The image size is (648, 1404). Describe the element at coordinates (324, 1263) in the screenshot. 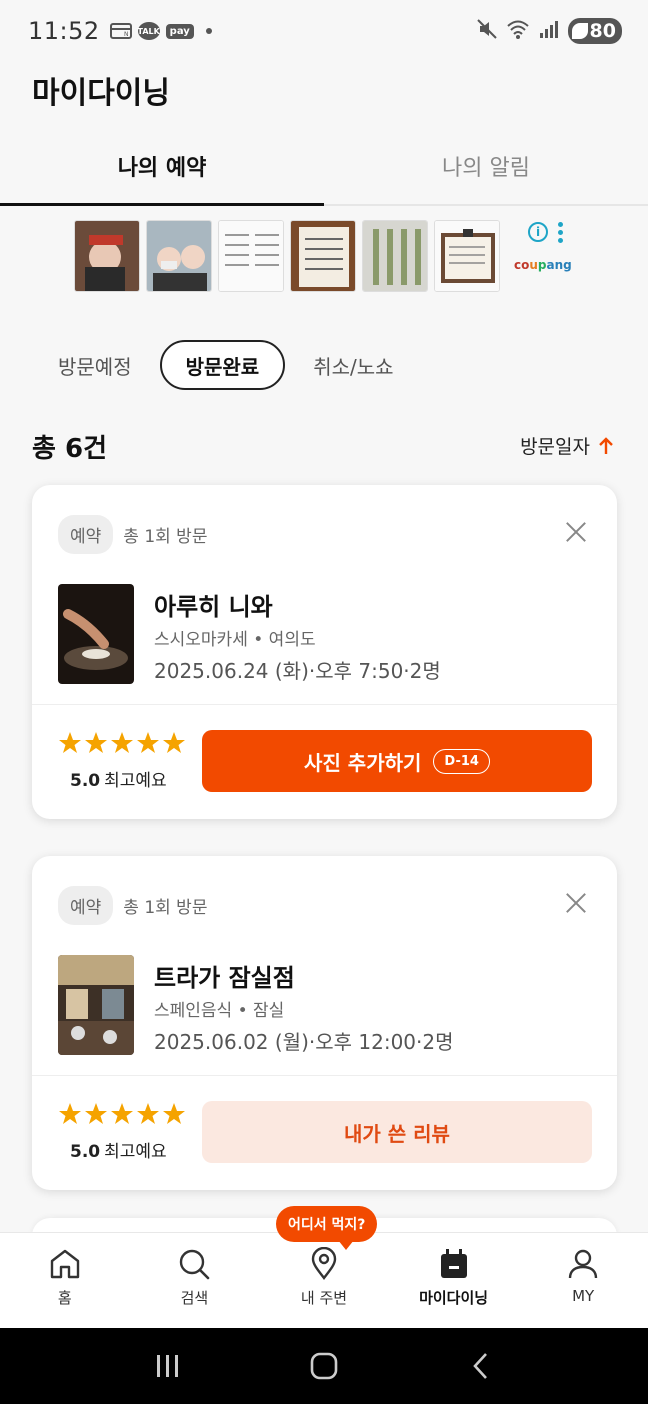

I see `location-pin-icon` at that location.